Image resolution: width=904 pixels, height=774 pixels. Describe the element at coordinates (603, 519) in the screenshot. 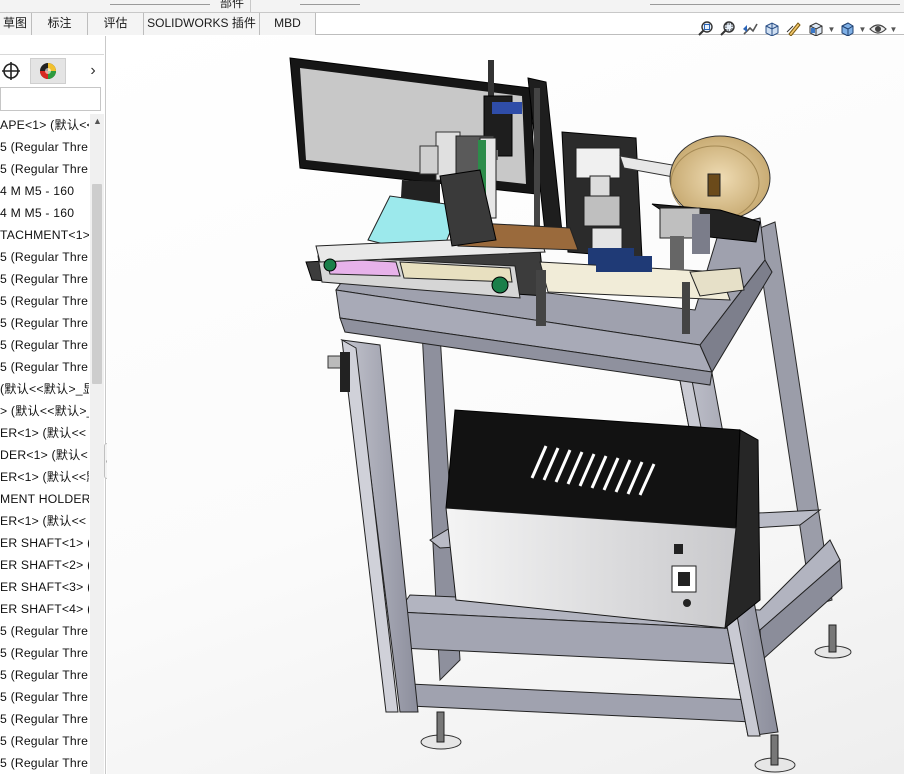

I see `electrical-enclosure` at that location.